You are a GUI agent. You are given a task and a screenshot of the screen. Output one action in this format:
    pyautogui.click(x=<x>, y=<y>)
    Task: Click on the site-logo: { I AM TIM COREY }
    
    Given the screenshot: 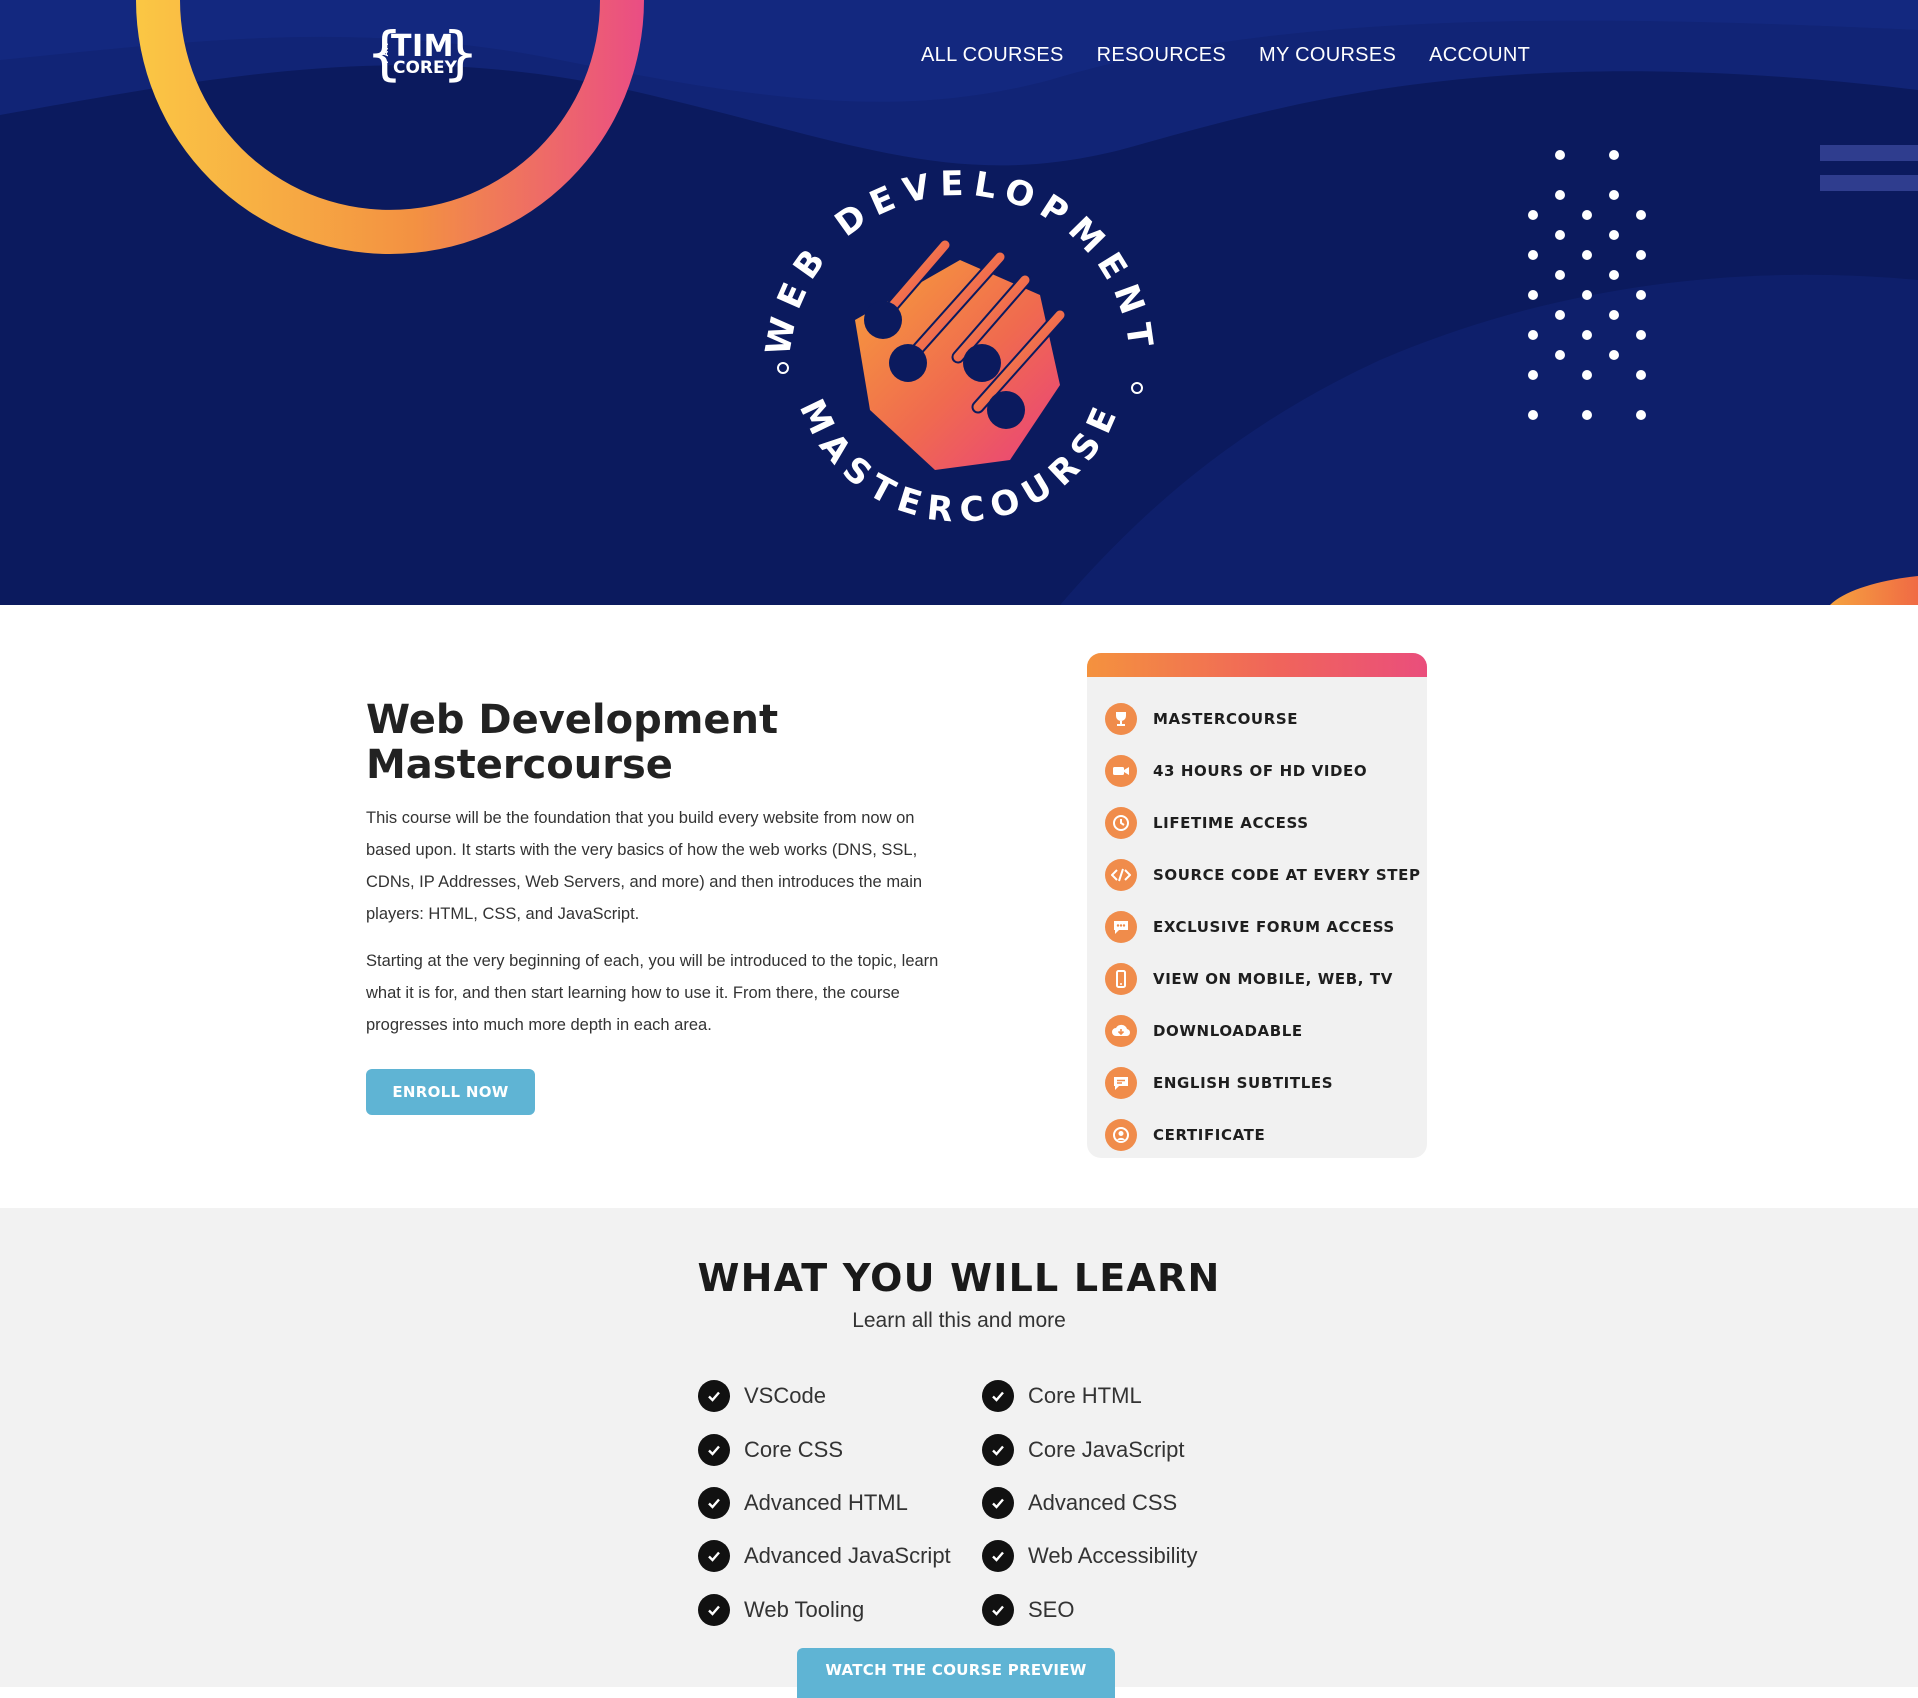 What is the action you would take?
    pyautogui.click(x=422, y=55)
    